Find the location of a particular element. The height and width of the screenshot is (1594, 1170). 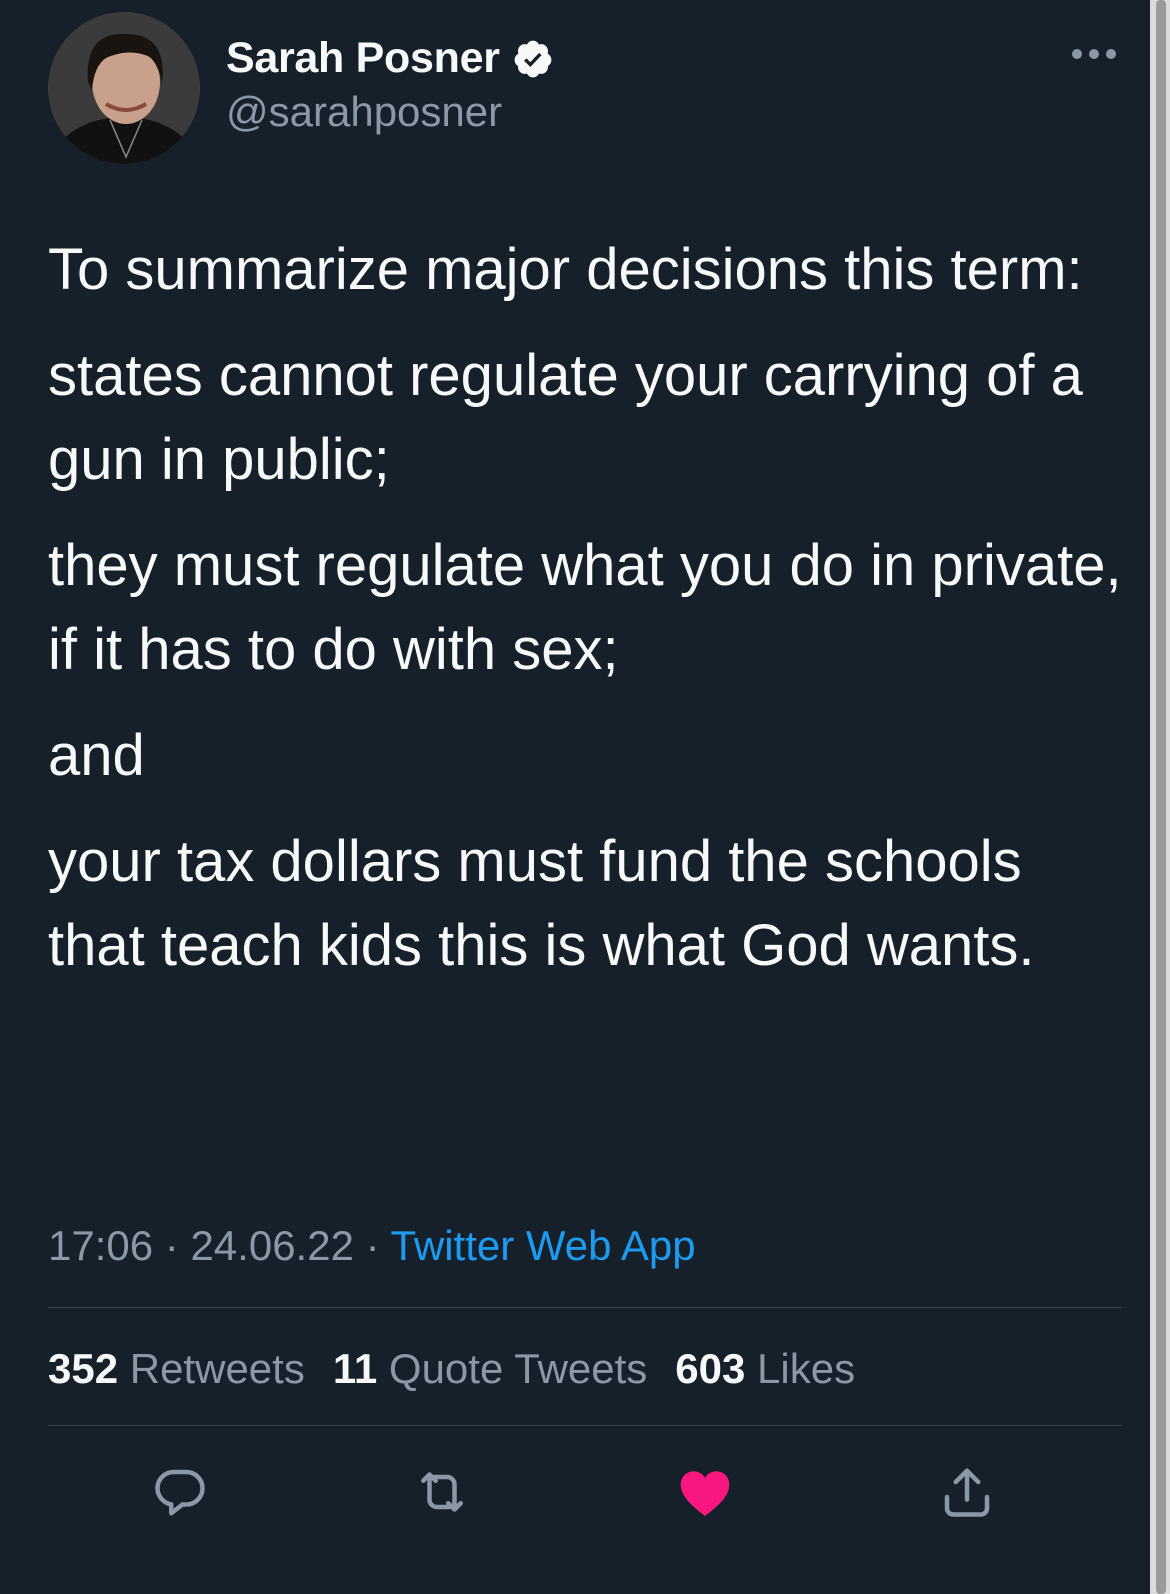

quotes-label: Quote Tweets is located at coordinates (518, 1368).